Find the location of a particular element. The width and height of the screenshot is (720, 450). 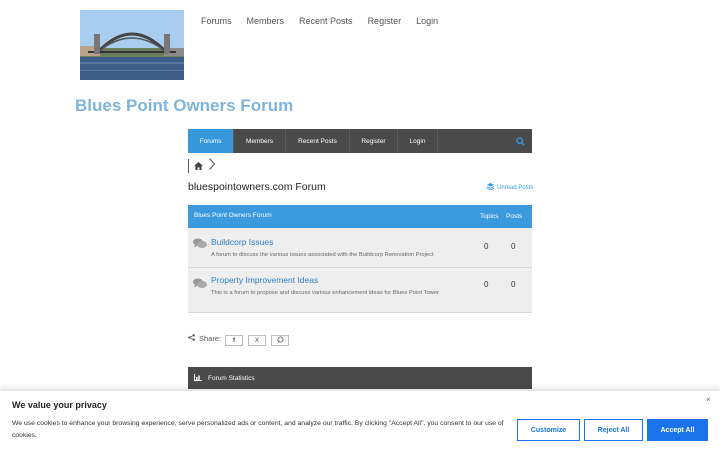

posts-column-header: Posts is located at coordinates (514, 216).